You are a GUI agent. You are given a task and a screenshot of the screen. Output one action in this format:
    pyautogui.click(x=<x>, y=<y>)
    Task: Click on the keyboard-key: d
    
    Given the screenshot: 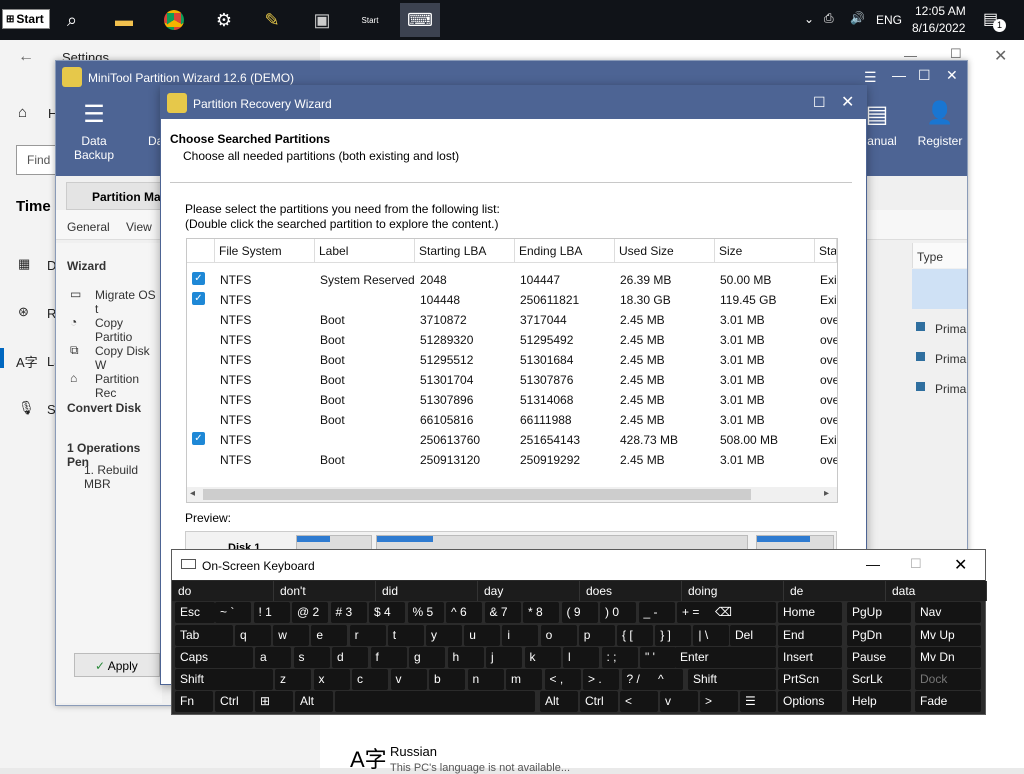 What is the action you would take?
    pyautogui.click(x=350, y=657)
    